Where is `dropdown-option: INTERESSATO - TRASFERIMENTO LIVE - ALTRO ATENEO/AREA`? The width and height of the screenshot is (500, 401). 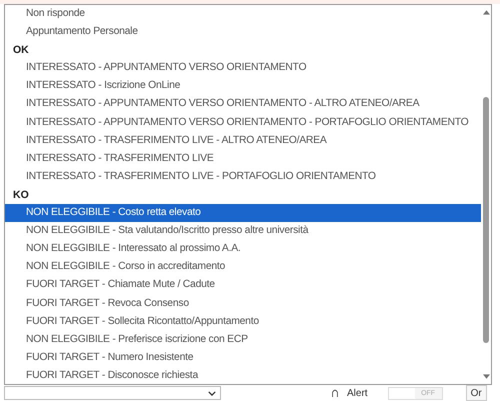
dropdown-option: INTERESSATO - TRASFERIMENTO LIVE - ALTRO ATENEO/AREA is located at coordinates (243, 141).